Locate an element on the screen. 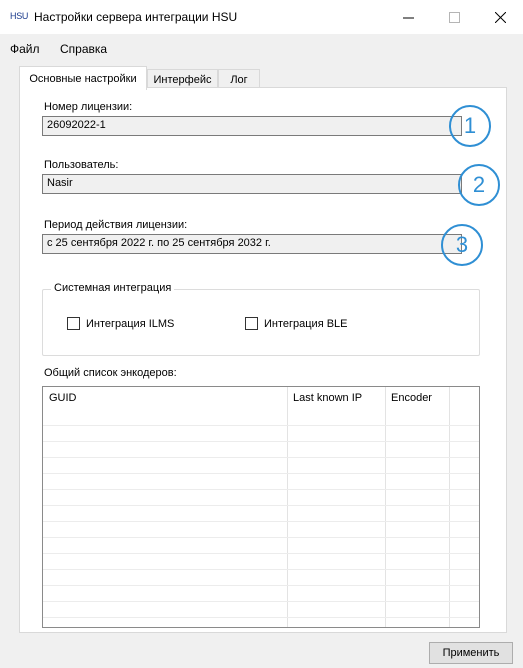 The width and height of the screenshot is (523, 668). maximize-icon is located at coordinates (454, 17).